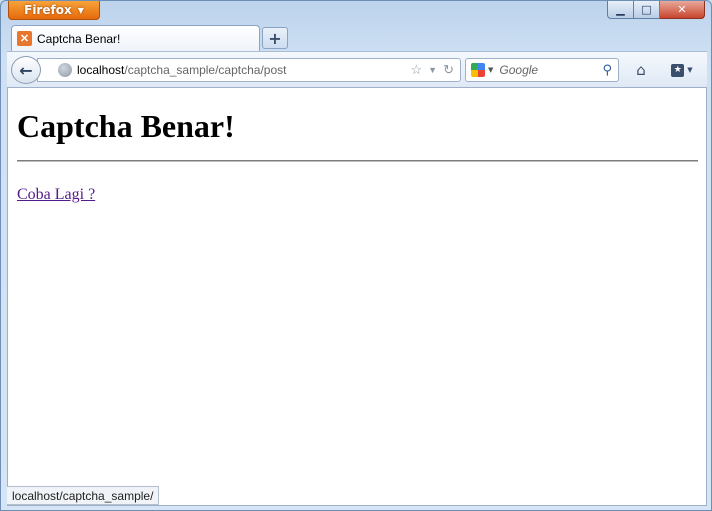 The width and height of the screenshot is (712, 511). I want to click on search-bar: ▼ Google ⚲, so click(542, 70).